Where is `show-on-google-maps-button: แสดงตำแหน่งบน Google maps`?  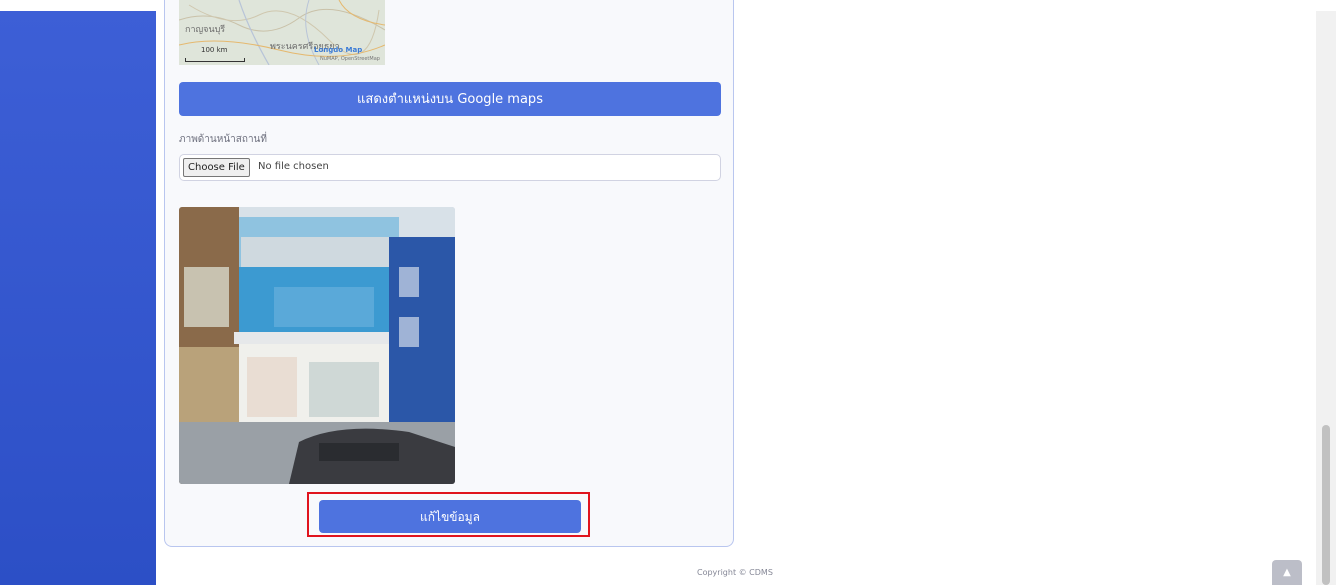 show-on-google-maps-button: แสดงตำแหน่งบน Google maps is located at coordinates (450, 99).